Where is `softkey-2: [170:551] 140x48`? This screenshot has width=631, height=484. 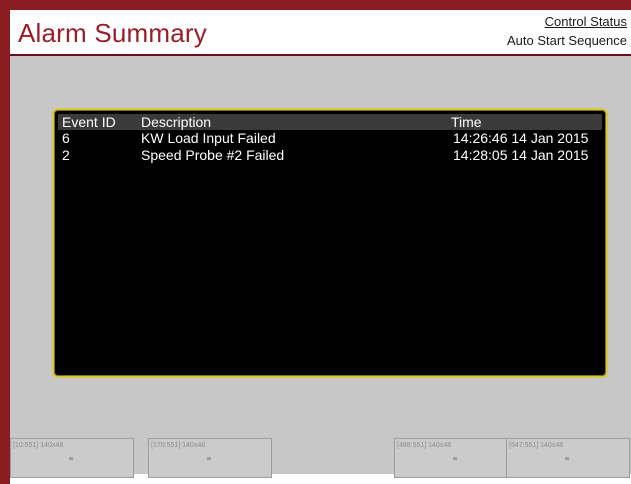
softkey-2: [170:551] 140x48 is located at coordinates (210, 458).